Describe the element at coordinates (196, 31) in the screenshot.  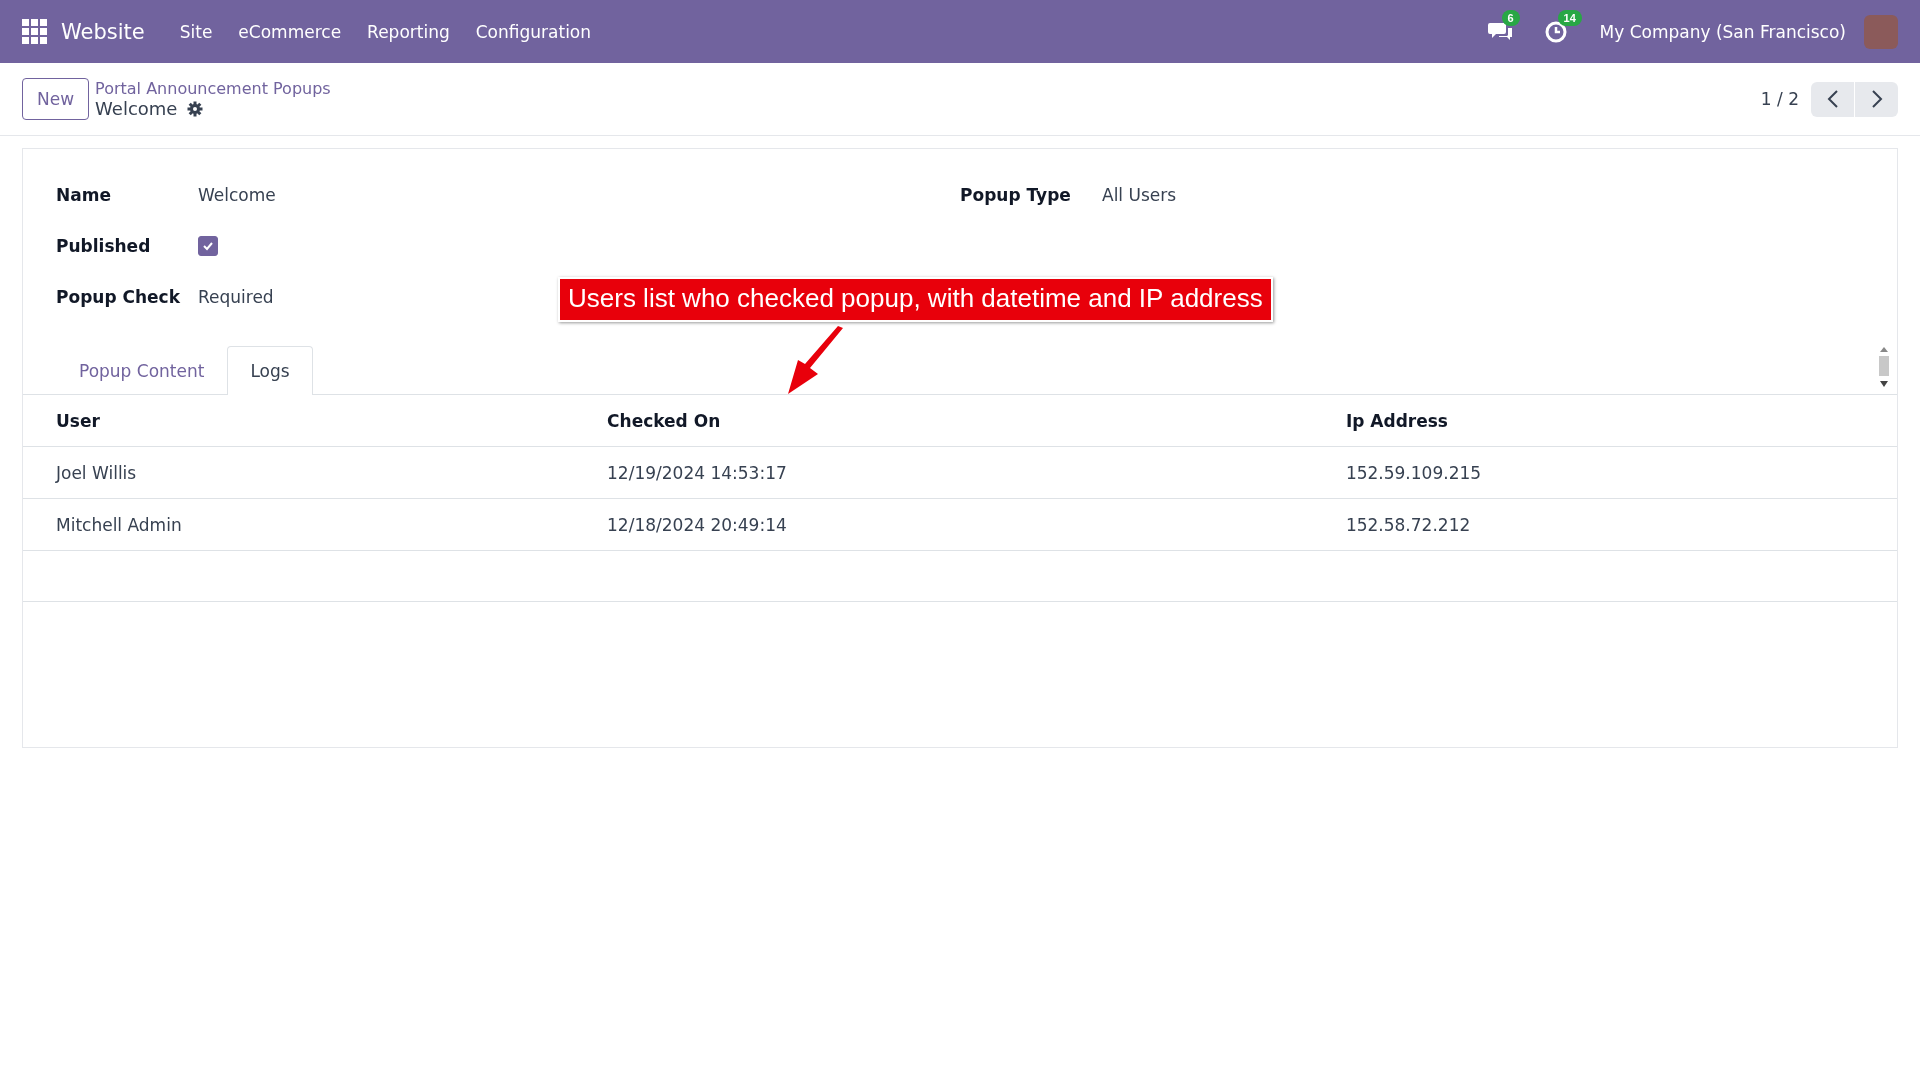
I see `menu-item: Site` at that location.